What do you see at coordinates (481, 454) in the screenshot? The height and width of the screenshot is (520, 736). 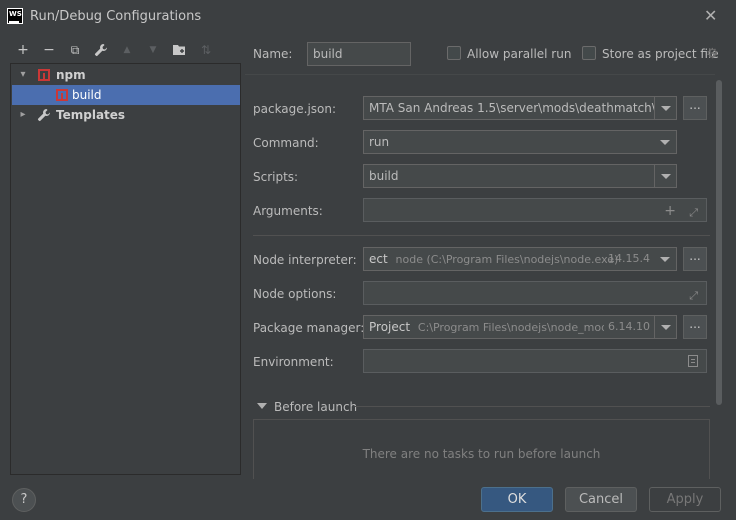 I see `before-launch-empty-text: There are no tasks to run before launch` at bounding box center [481, 454].